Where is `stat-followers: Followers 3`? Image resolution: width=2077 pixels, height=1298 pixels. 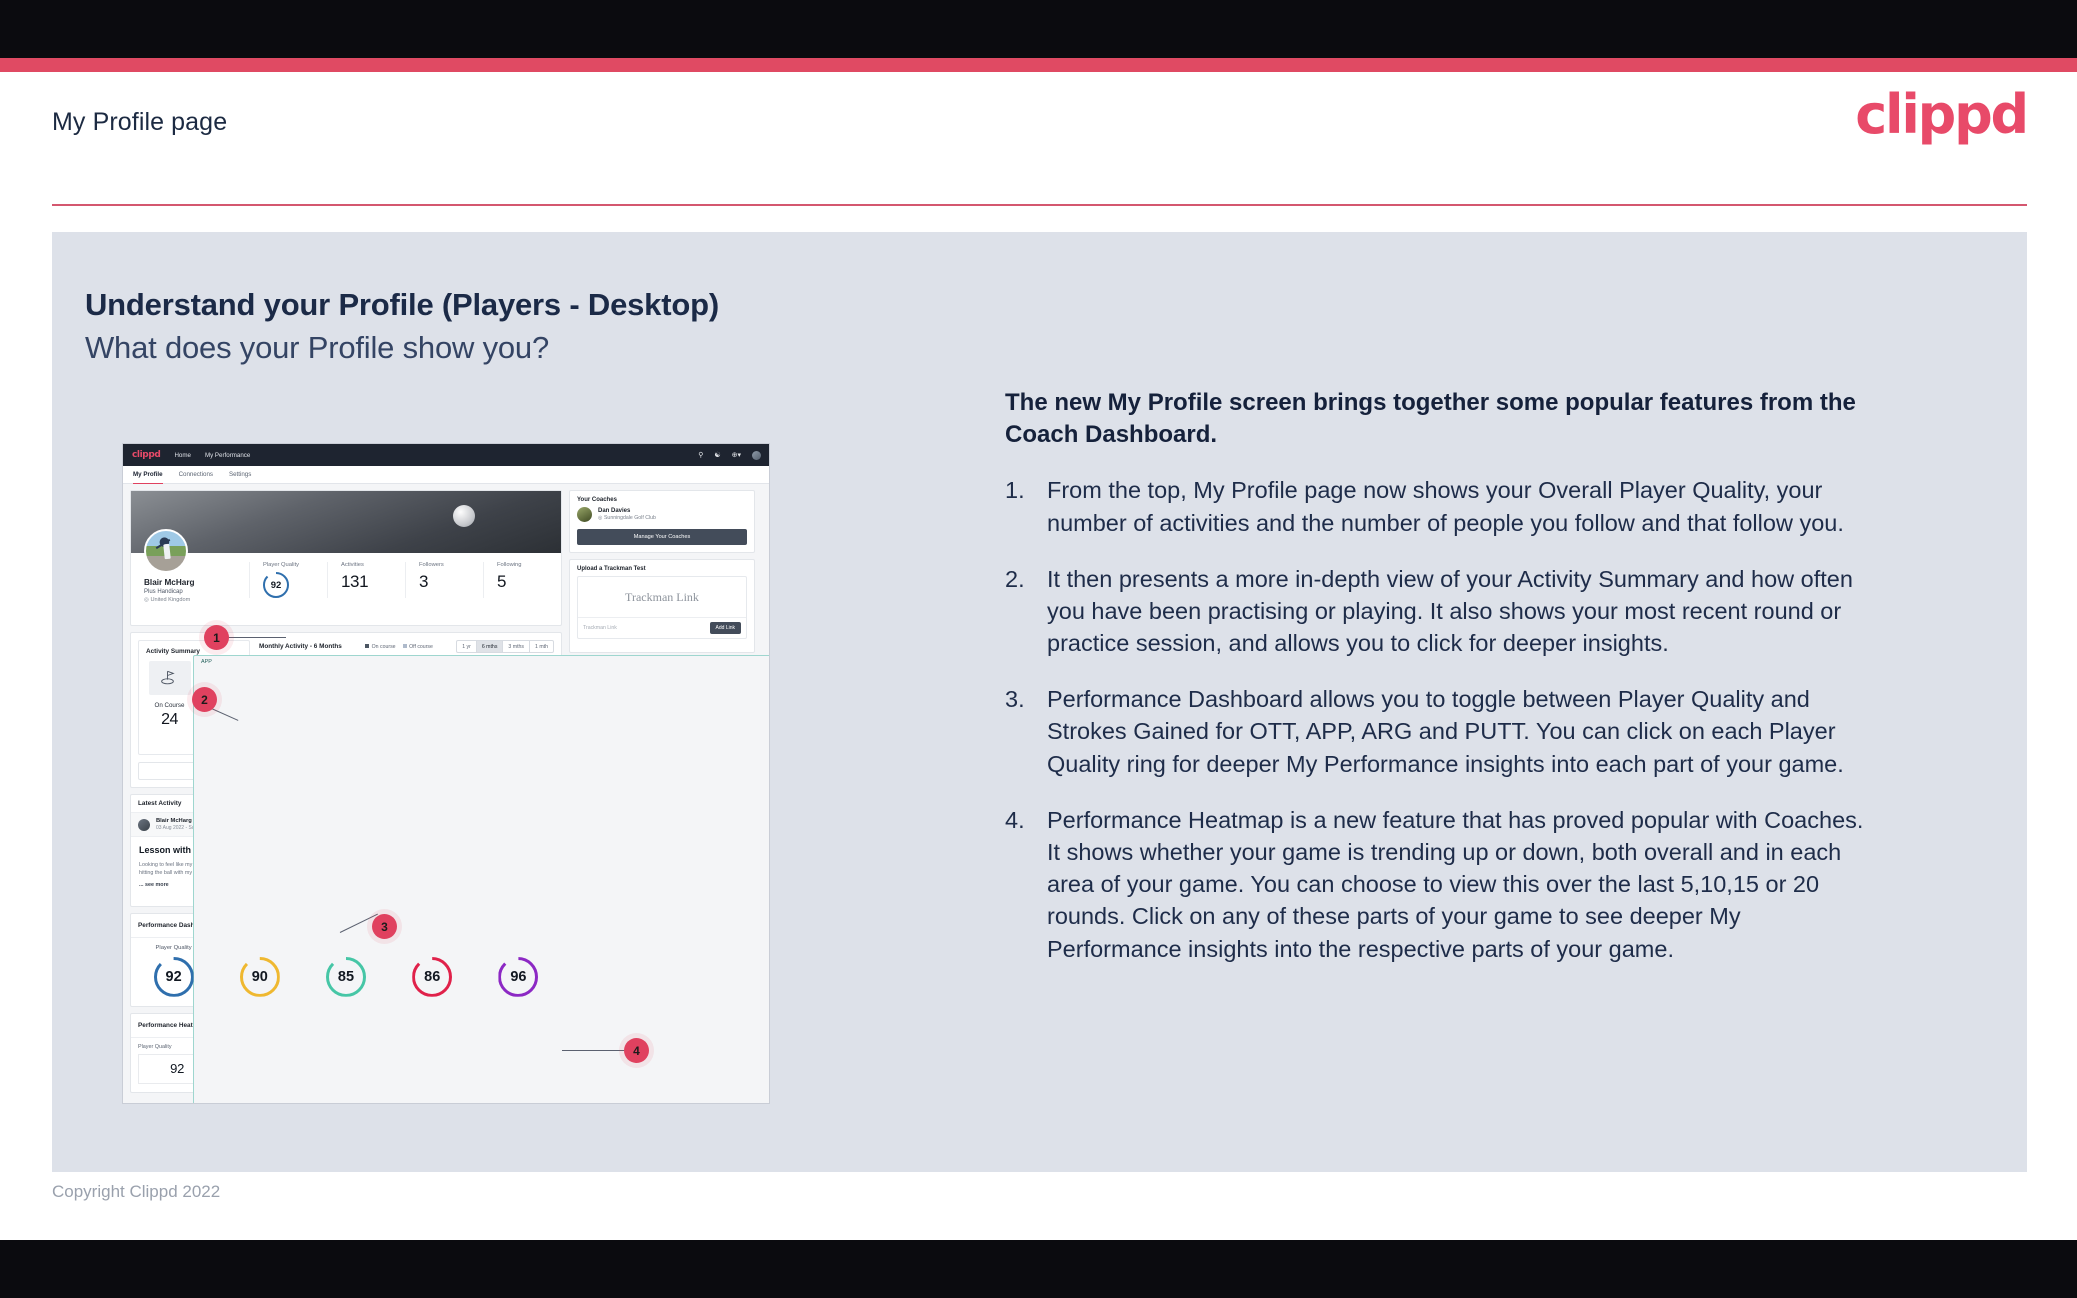
stat-followers: Followers 3 is located at coordinates (444, 580).